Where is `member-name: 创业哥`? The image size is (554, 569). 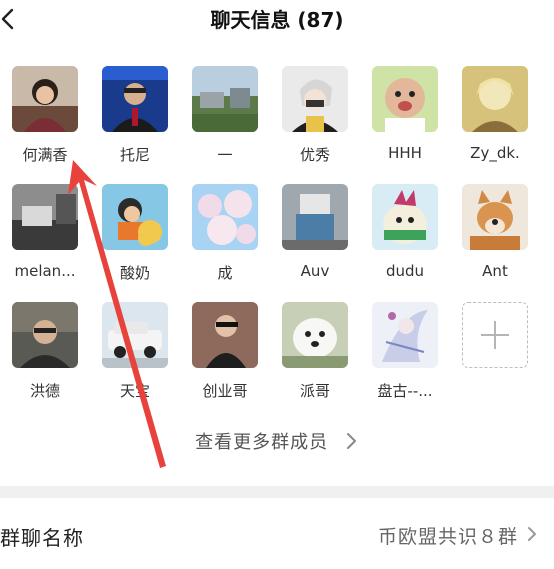 member-name: 创业哥 is located at coordinates (225, 391).